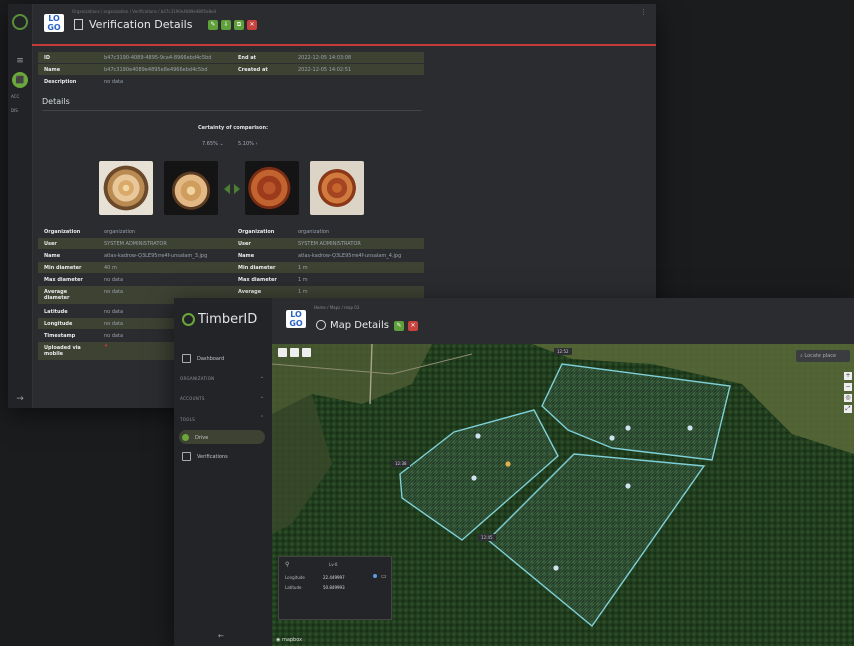 This screenshot has height=646, width=854. Describe the element at coordinates (197, 378) in the screenshot. I see `sidebar-group-organization: ORGANIZATION` at that location.